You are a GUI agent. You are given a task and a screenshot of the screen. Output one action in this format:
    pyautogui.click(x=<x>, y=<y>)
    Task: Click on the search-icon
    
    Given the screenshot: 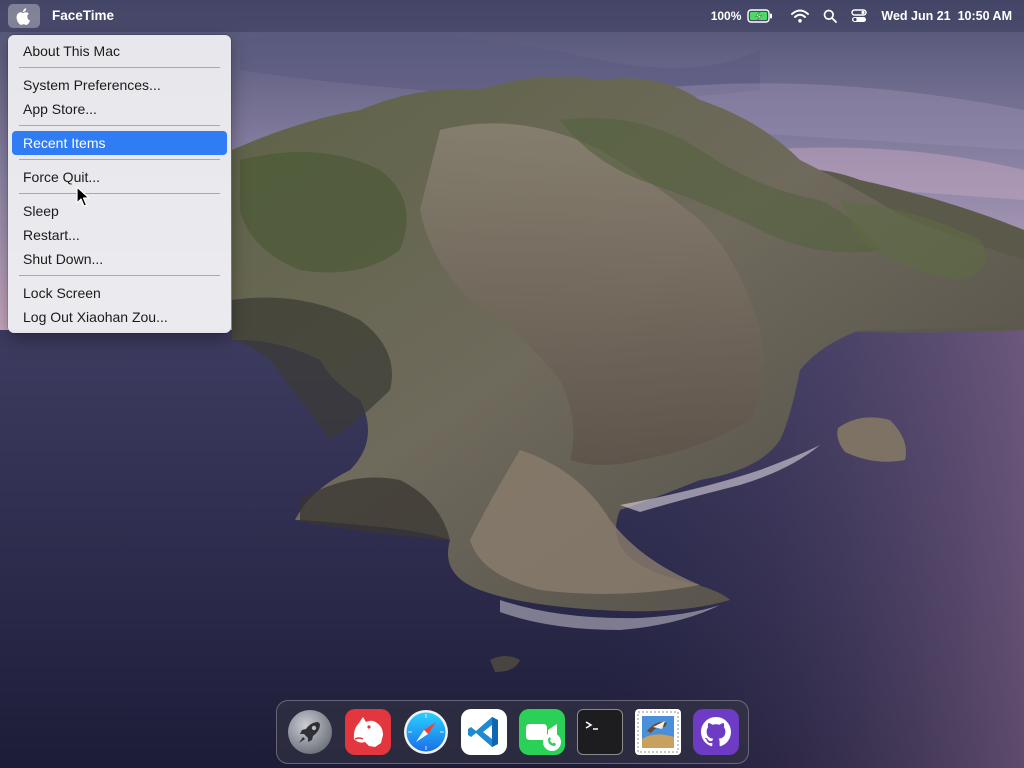 What is the action you would take?
    pyautogui.click(x=830, y=16)
    